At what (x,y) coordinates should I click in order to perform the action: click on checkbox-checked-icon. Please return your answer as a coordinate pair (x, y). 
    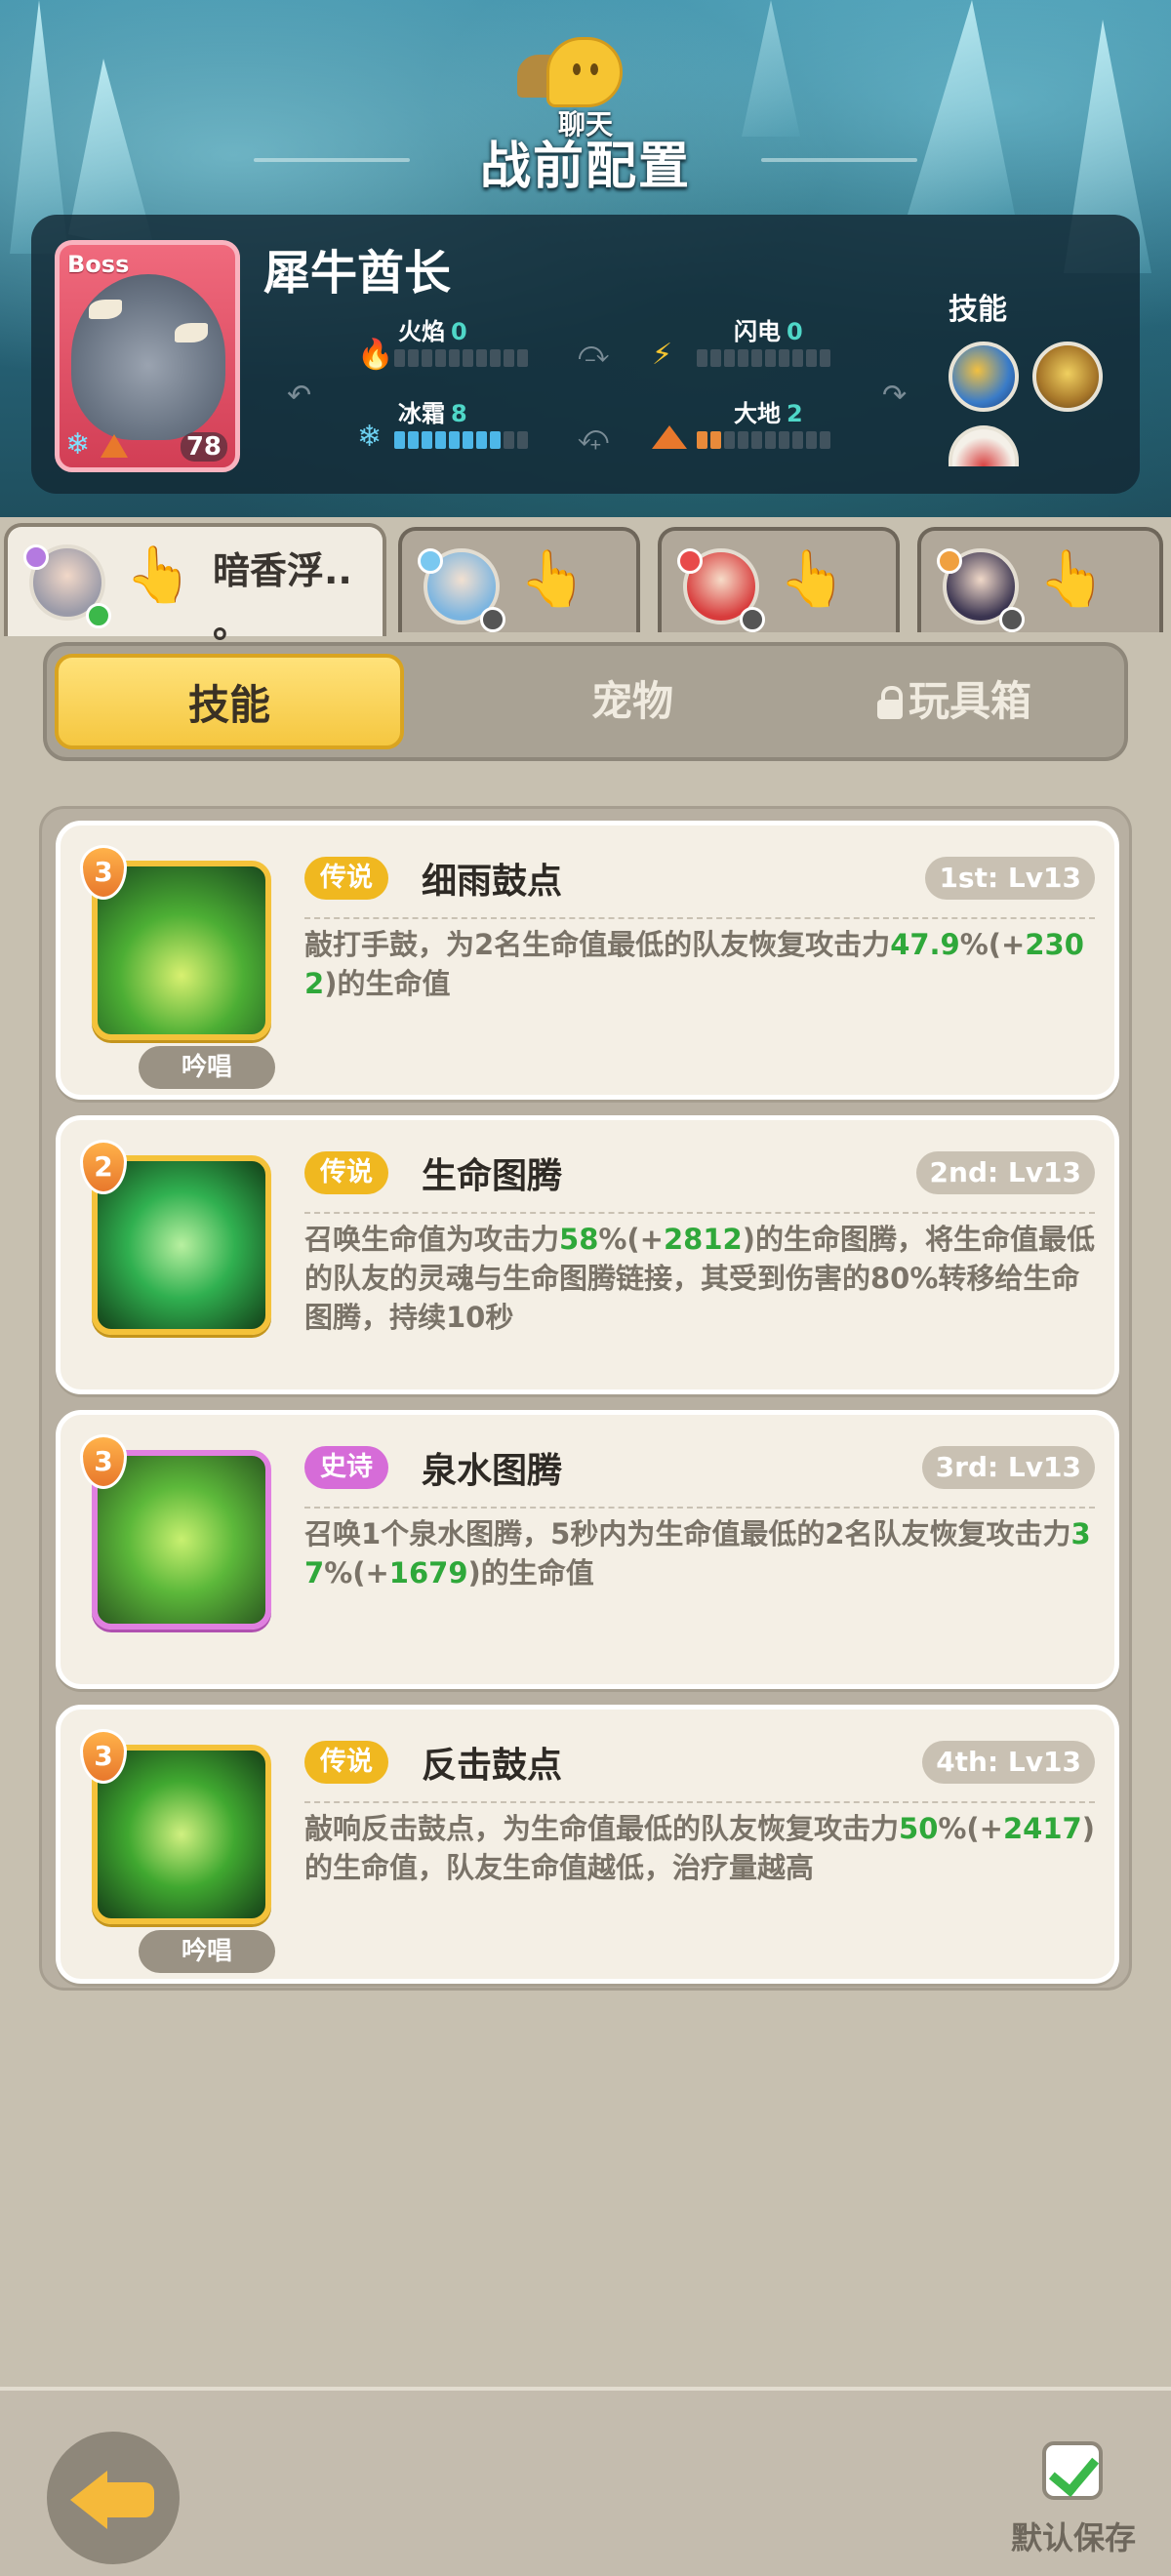
    Looking at the image, I should click on (1072, 2470).